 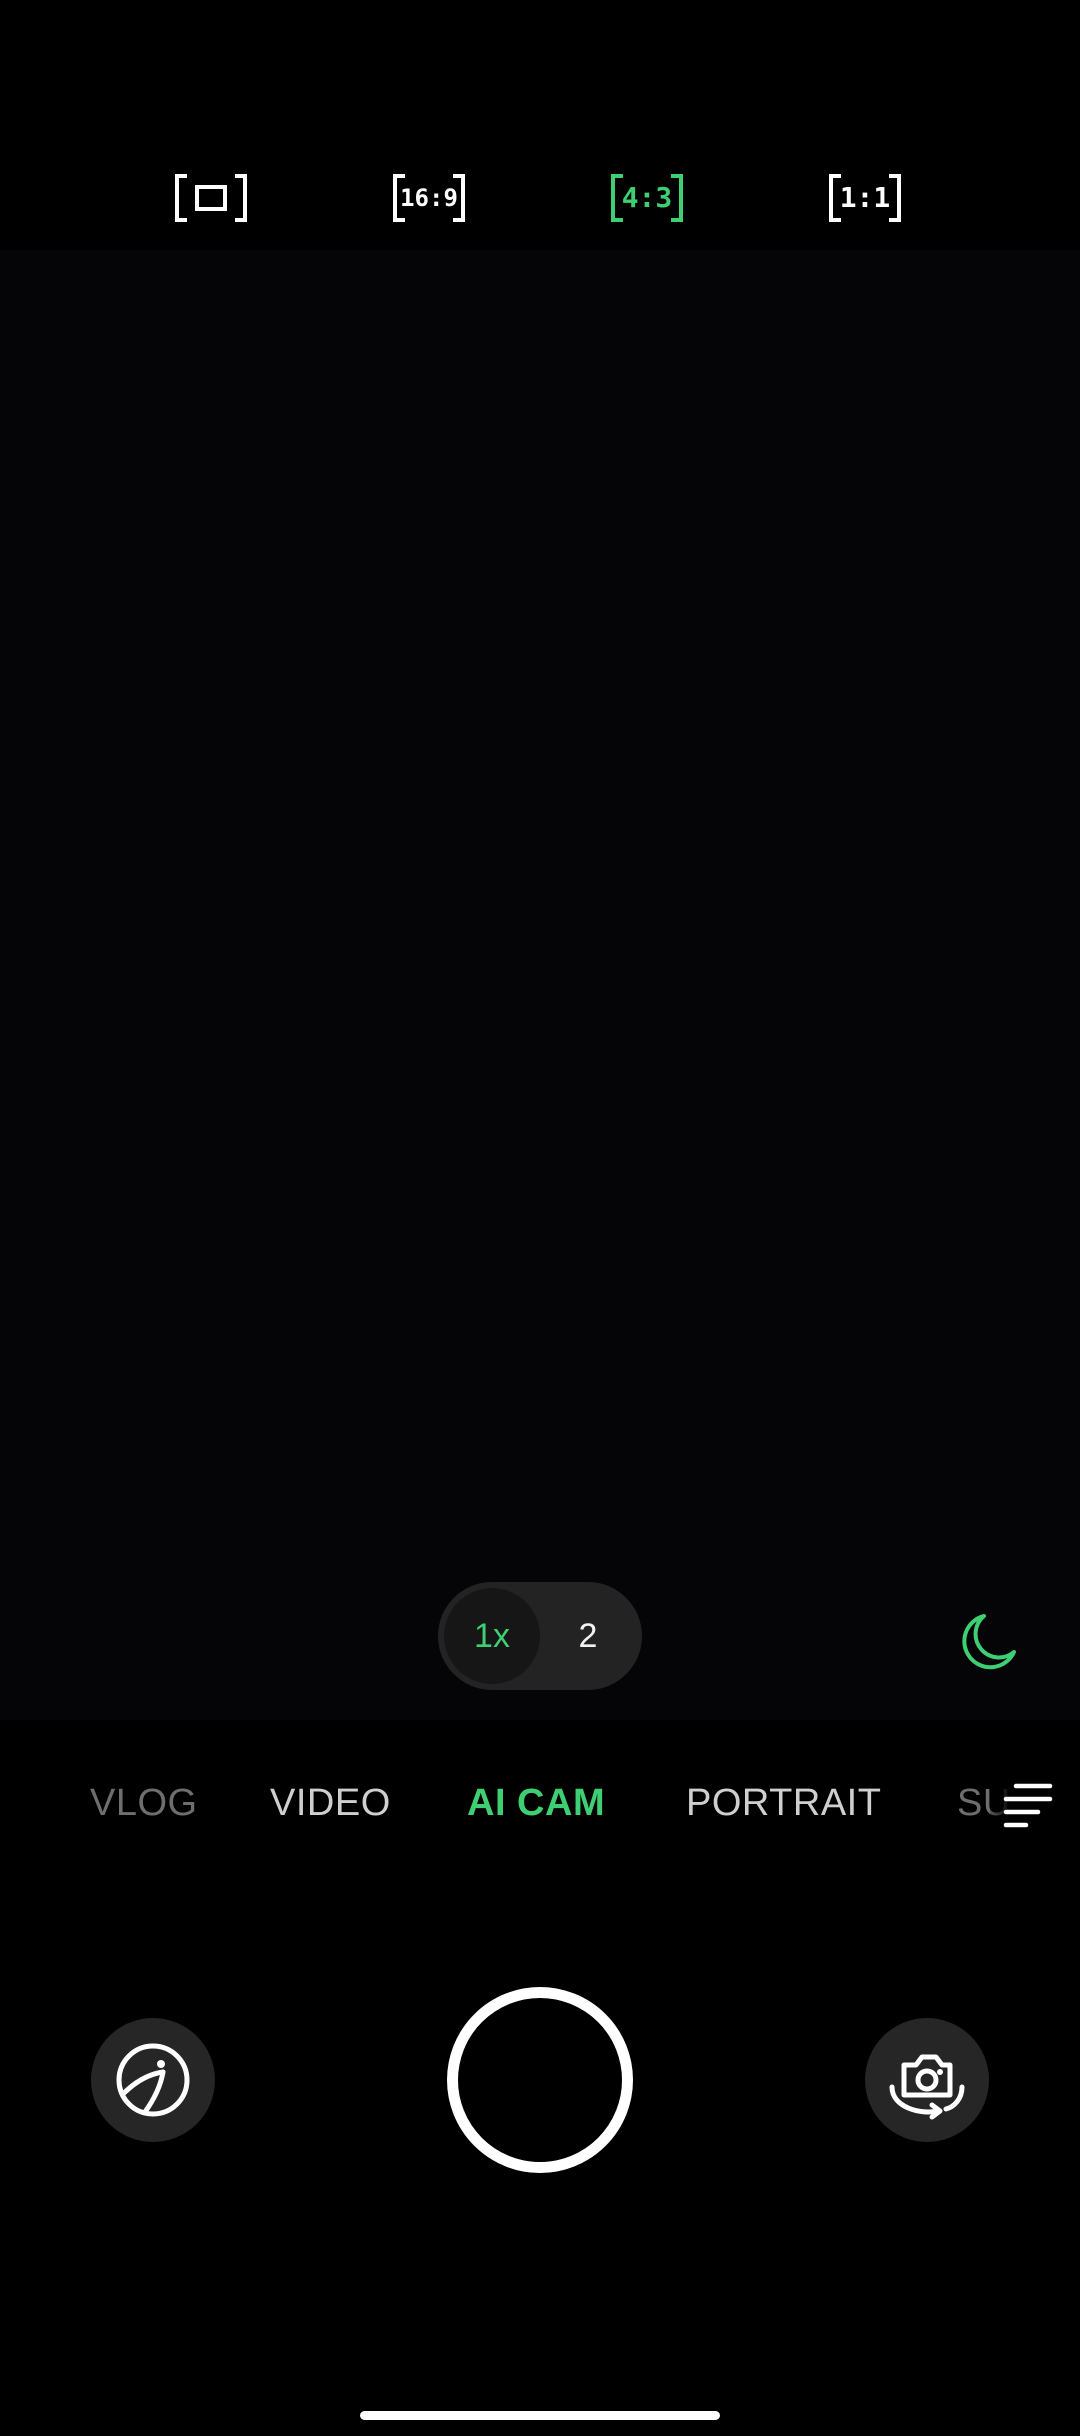 What do you see at coordinates (783, 1803) in the screenshot?
I see `mode-portrait: PORTRAIT` at bounding box center [783, 1803].